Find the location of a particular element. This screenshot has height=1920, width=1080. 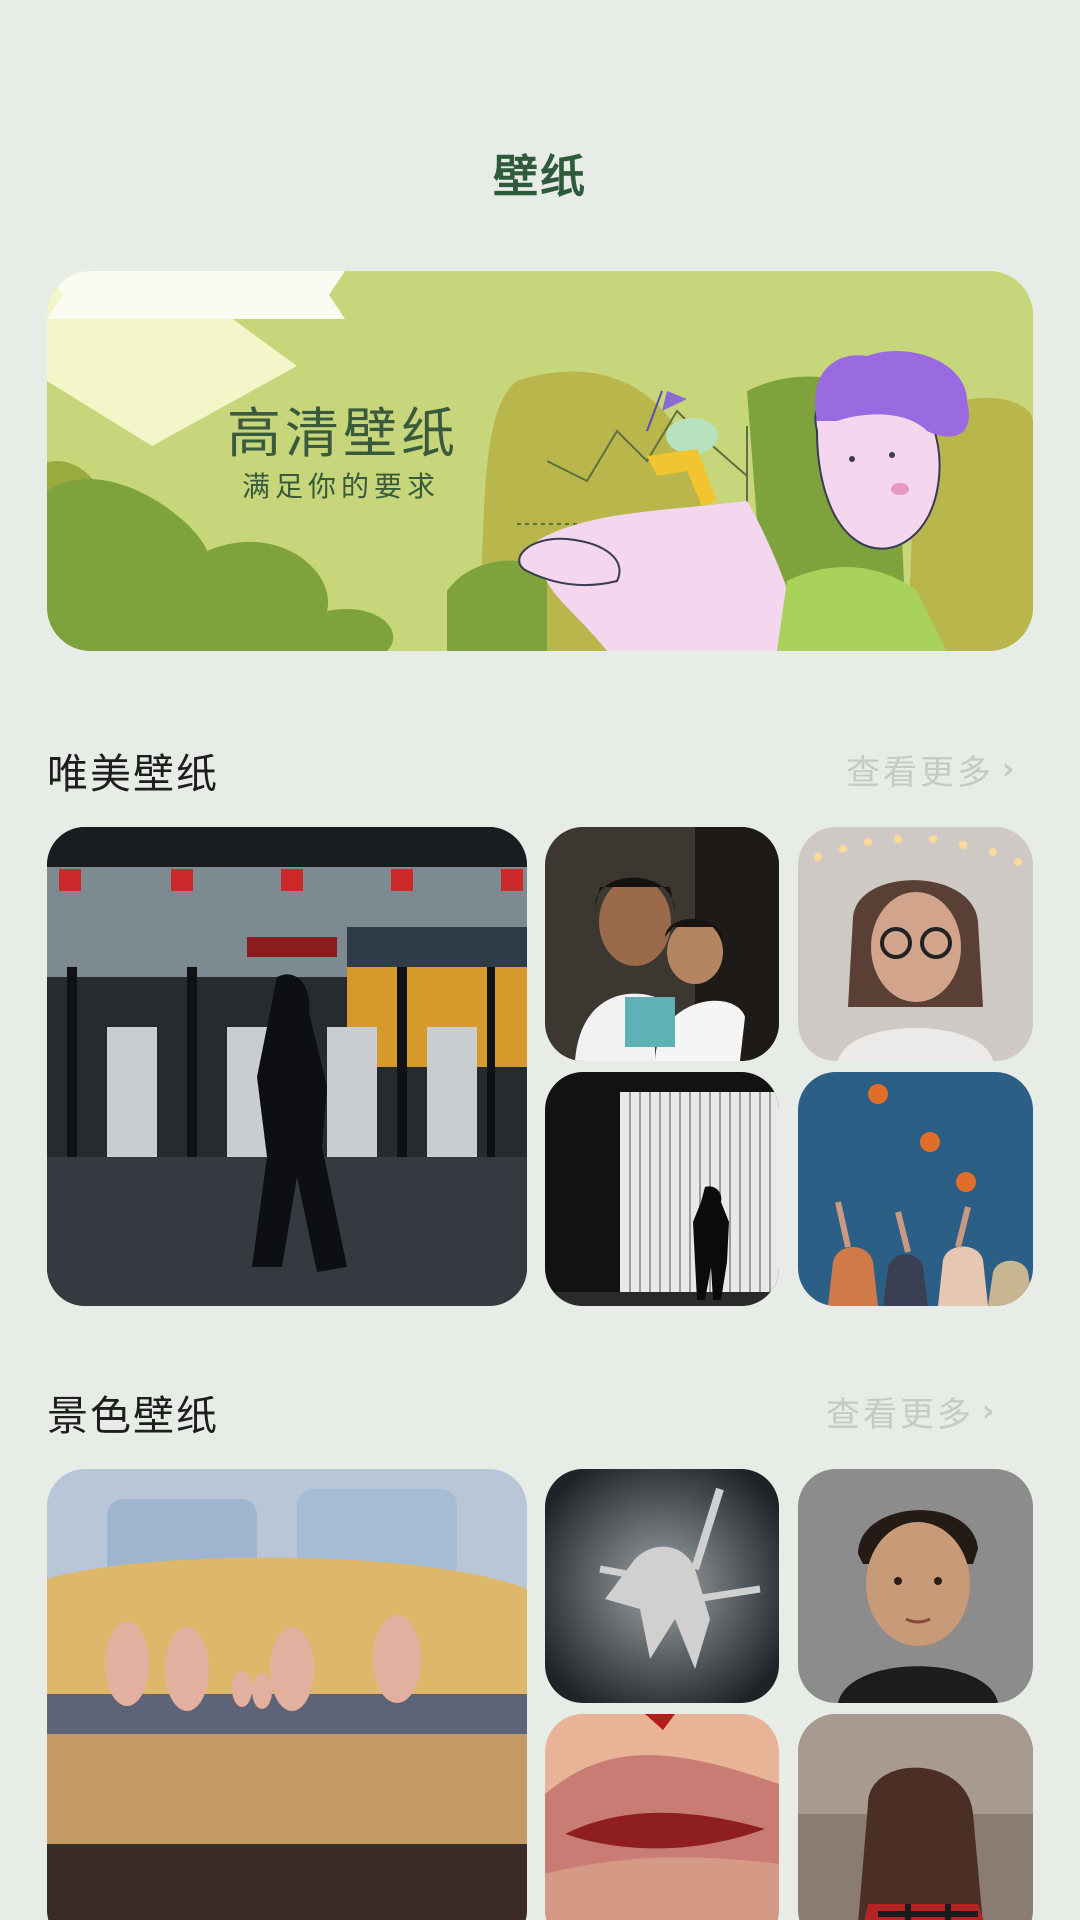

section-title-scenery: 景色壁纸 is located at coordinates (133, 1416).